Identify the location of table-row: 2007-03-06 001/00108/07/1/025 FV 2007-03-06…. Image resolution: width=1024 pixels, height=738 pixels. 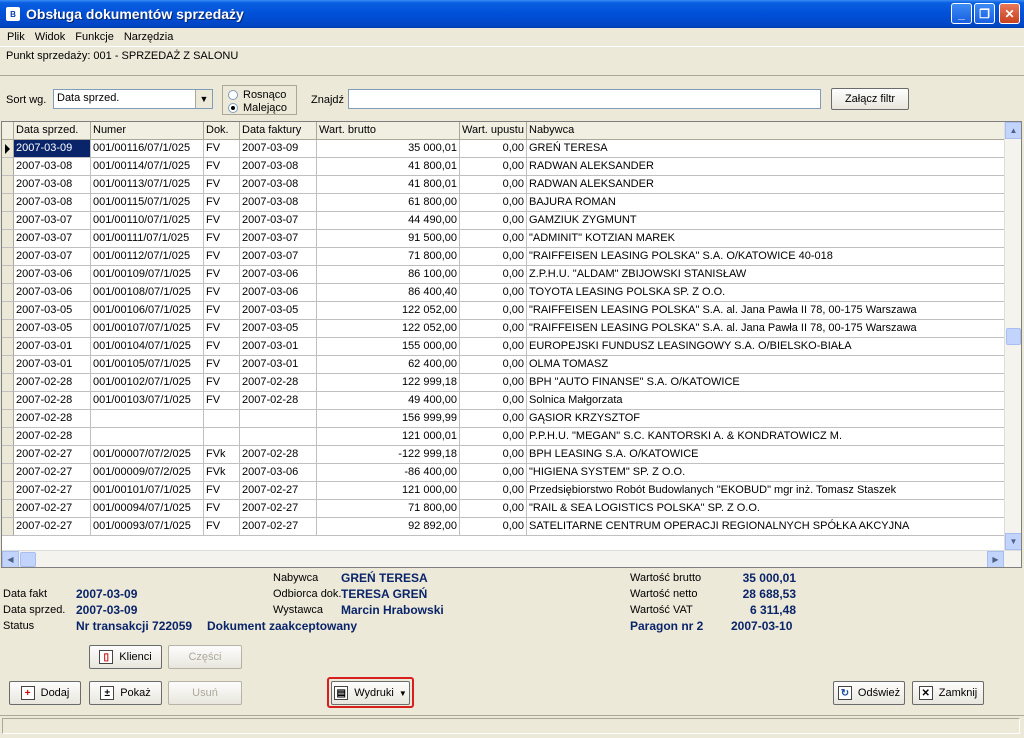
(504, 293).